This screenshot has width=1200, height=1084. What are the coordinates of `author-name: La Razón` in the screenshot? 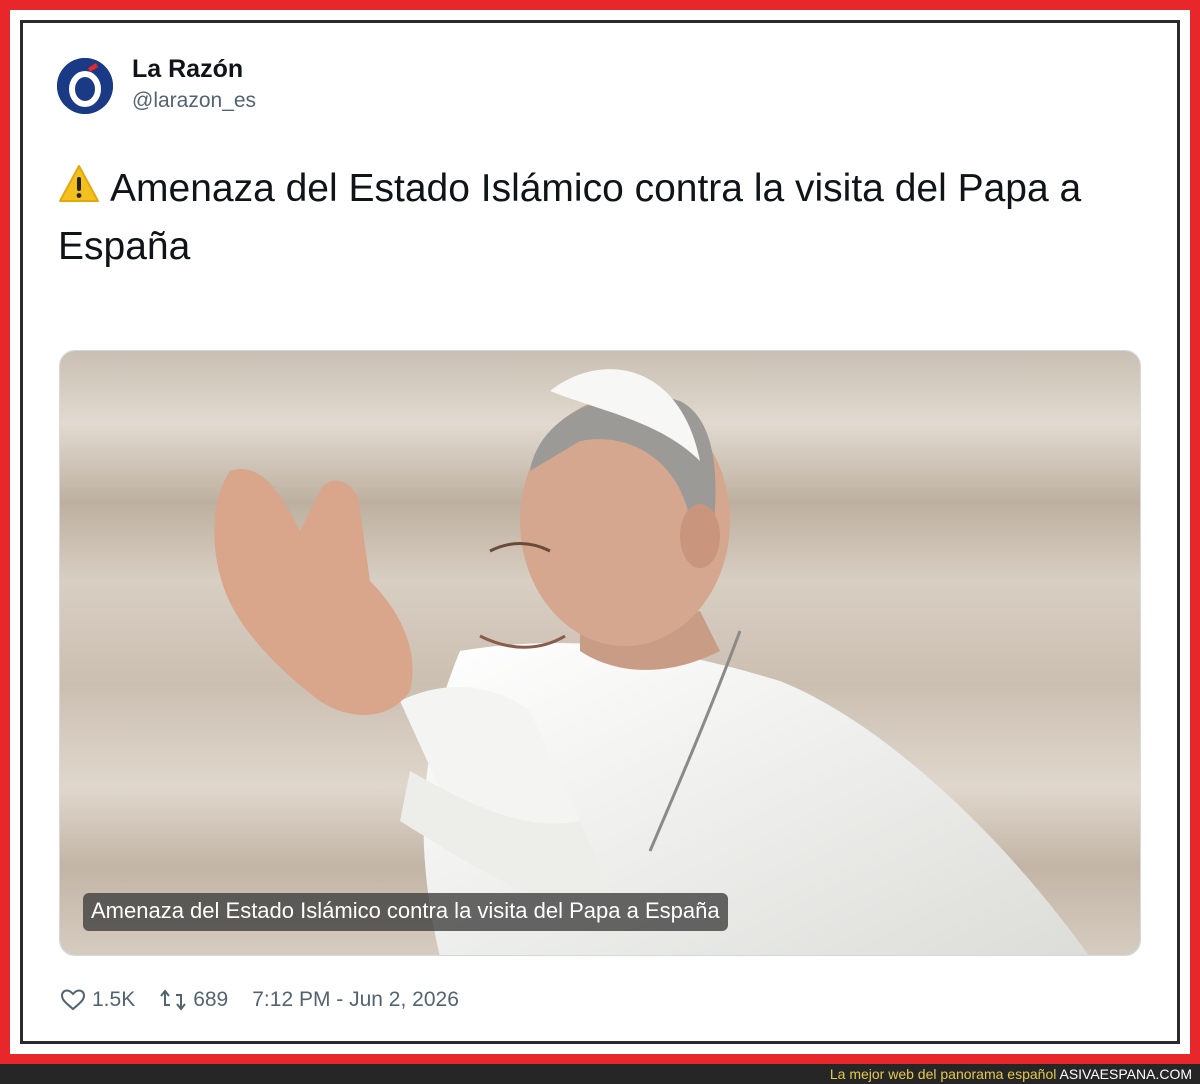 It's located at (187, 69).